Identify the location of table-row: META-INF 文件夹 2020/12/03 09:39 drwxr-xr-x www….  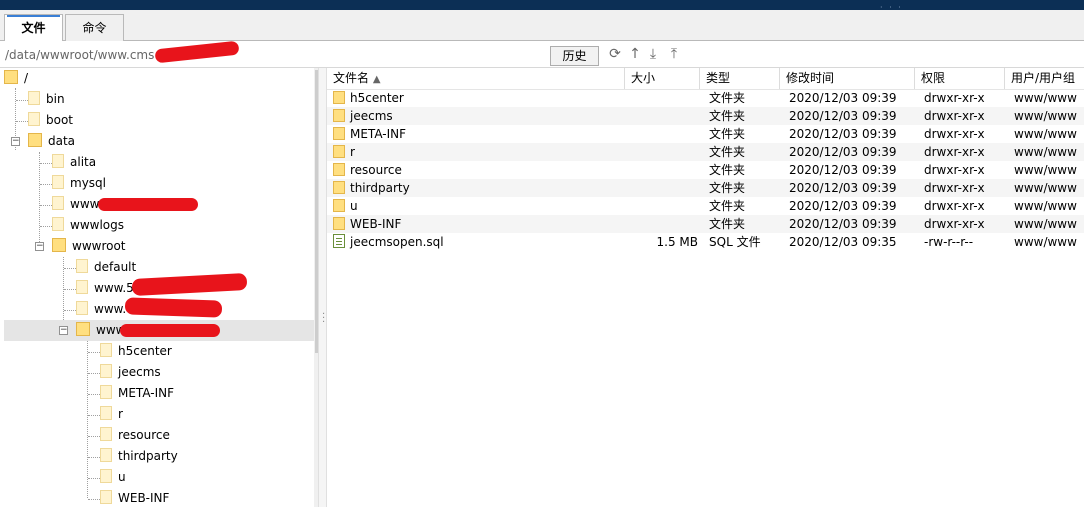
(705, 134).